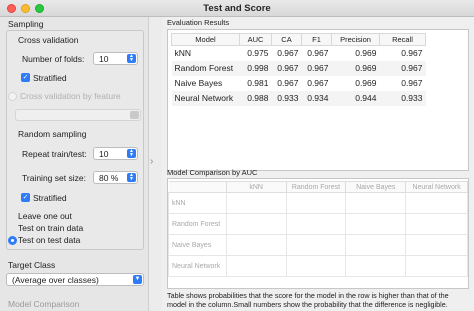  I want to click on column-header-ca: CA, so click(286, 39).